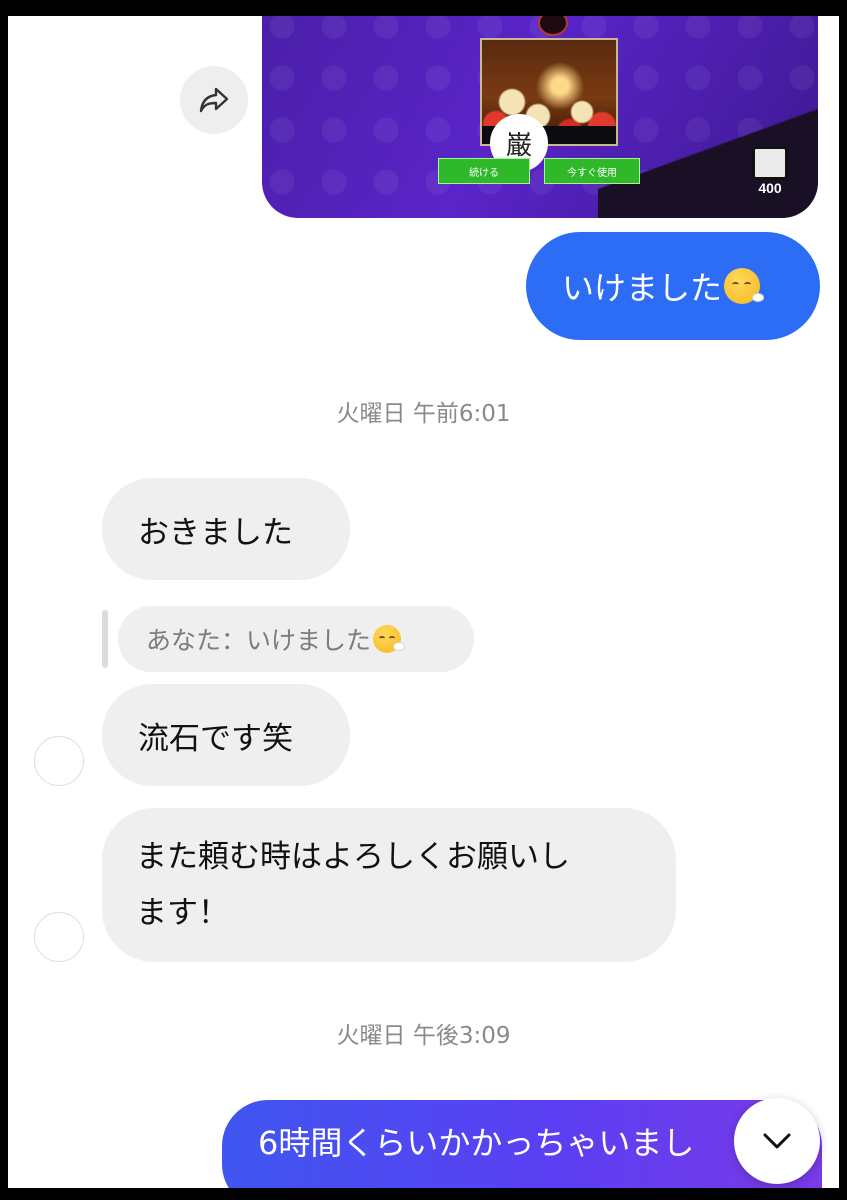 The height and width of the screenshot is (1200, 847). What do you see at coordinates (642, 288) in the screenshot?
I see `message-text: いけました` at bounding box center [642, 288].